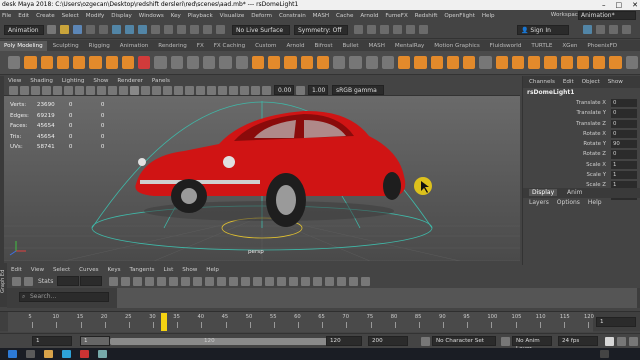  Describe the element at coordinates (257, 62) in the screenshot. I see `extrude-icon` at that location.